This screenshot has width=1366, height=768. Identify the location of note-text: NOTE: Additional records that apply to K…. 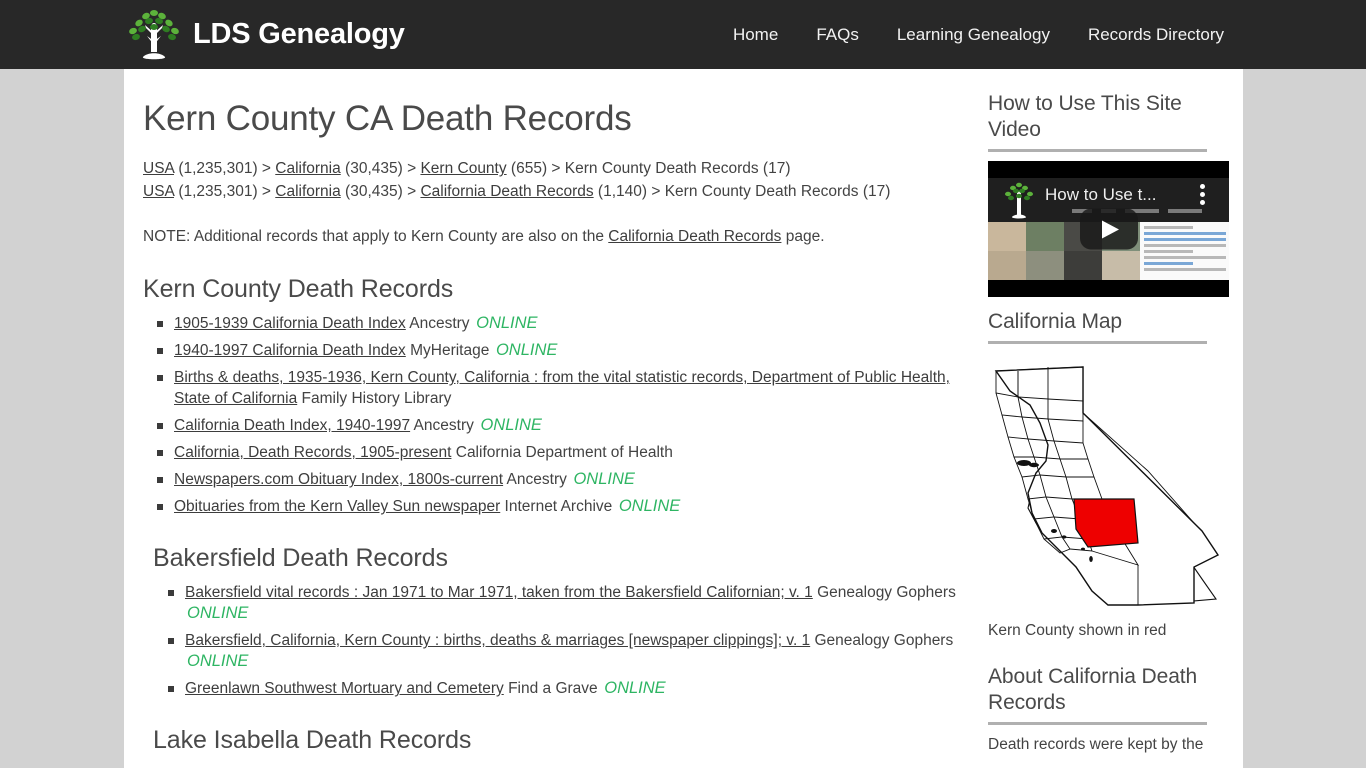
(556, 237).